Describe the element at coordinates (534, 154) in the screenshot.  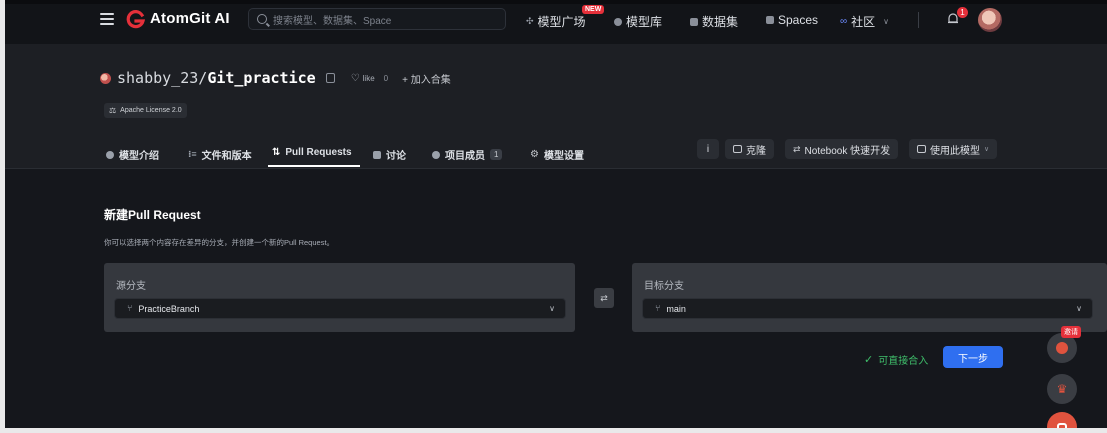
I see `gear-icon: ⚙` at that location.